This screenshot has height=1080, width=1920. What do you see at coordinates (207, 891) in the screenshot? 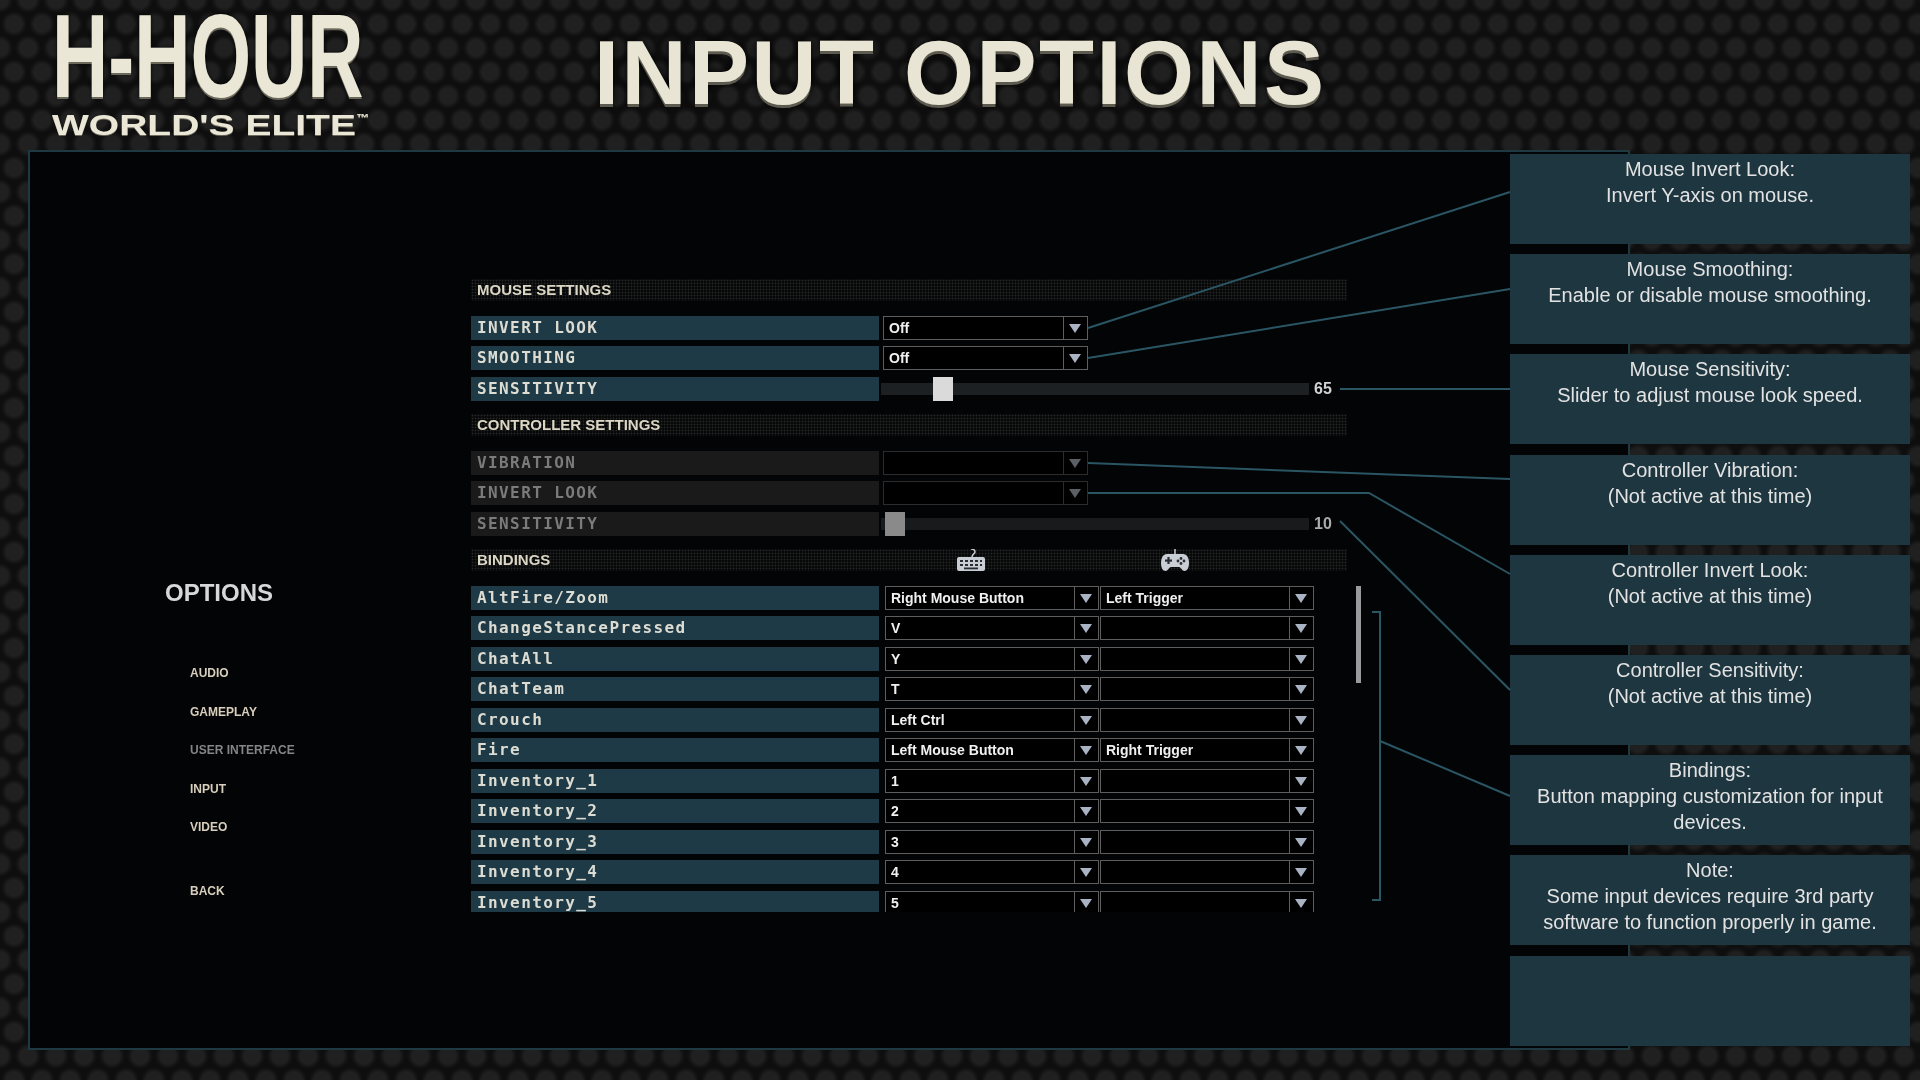
I see `back-menu-item: BACK` at bounding box center [207, 891].